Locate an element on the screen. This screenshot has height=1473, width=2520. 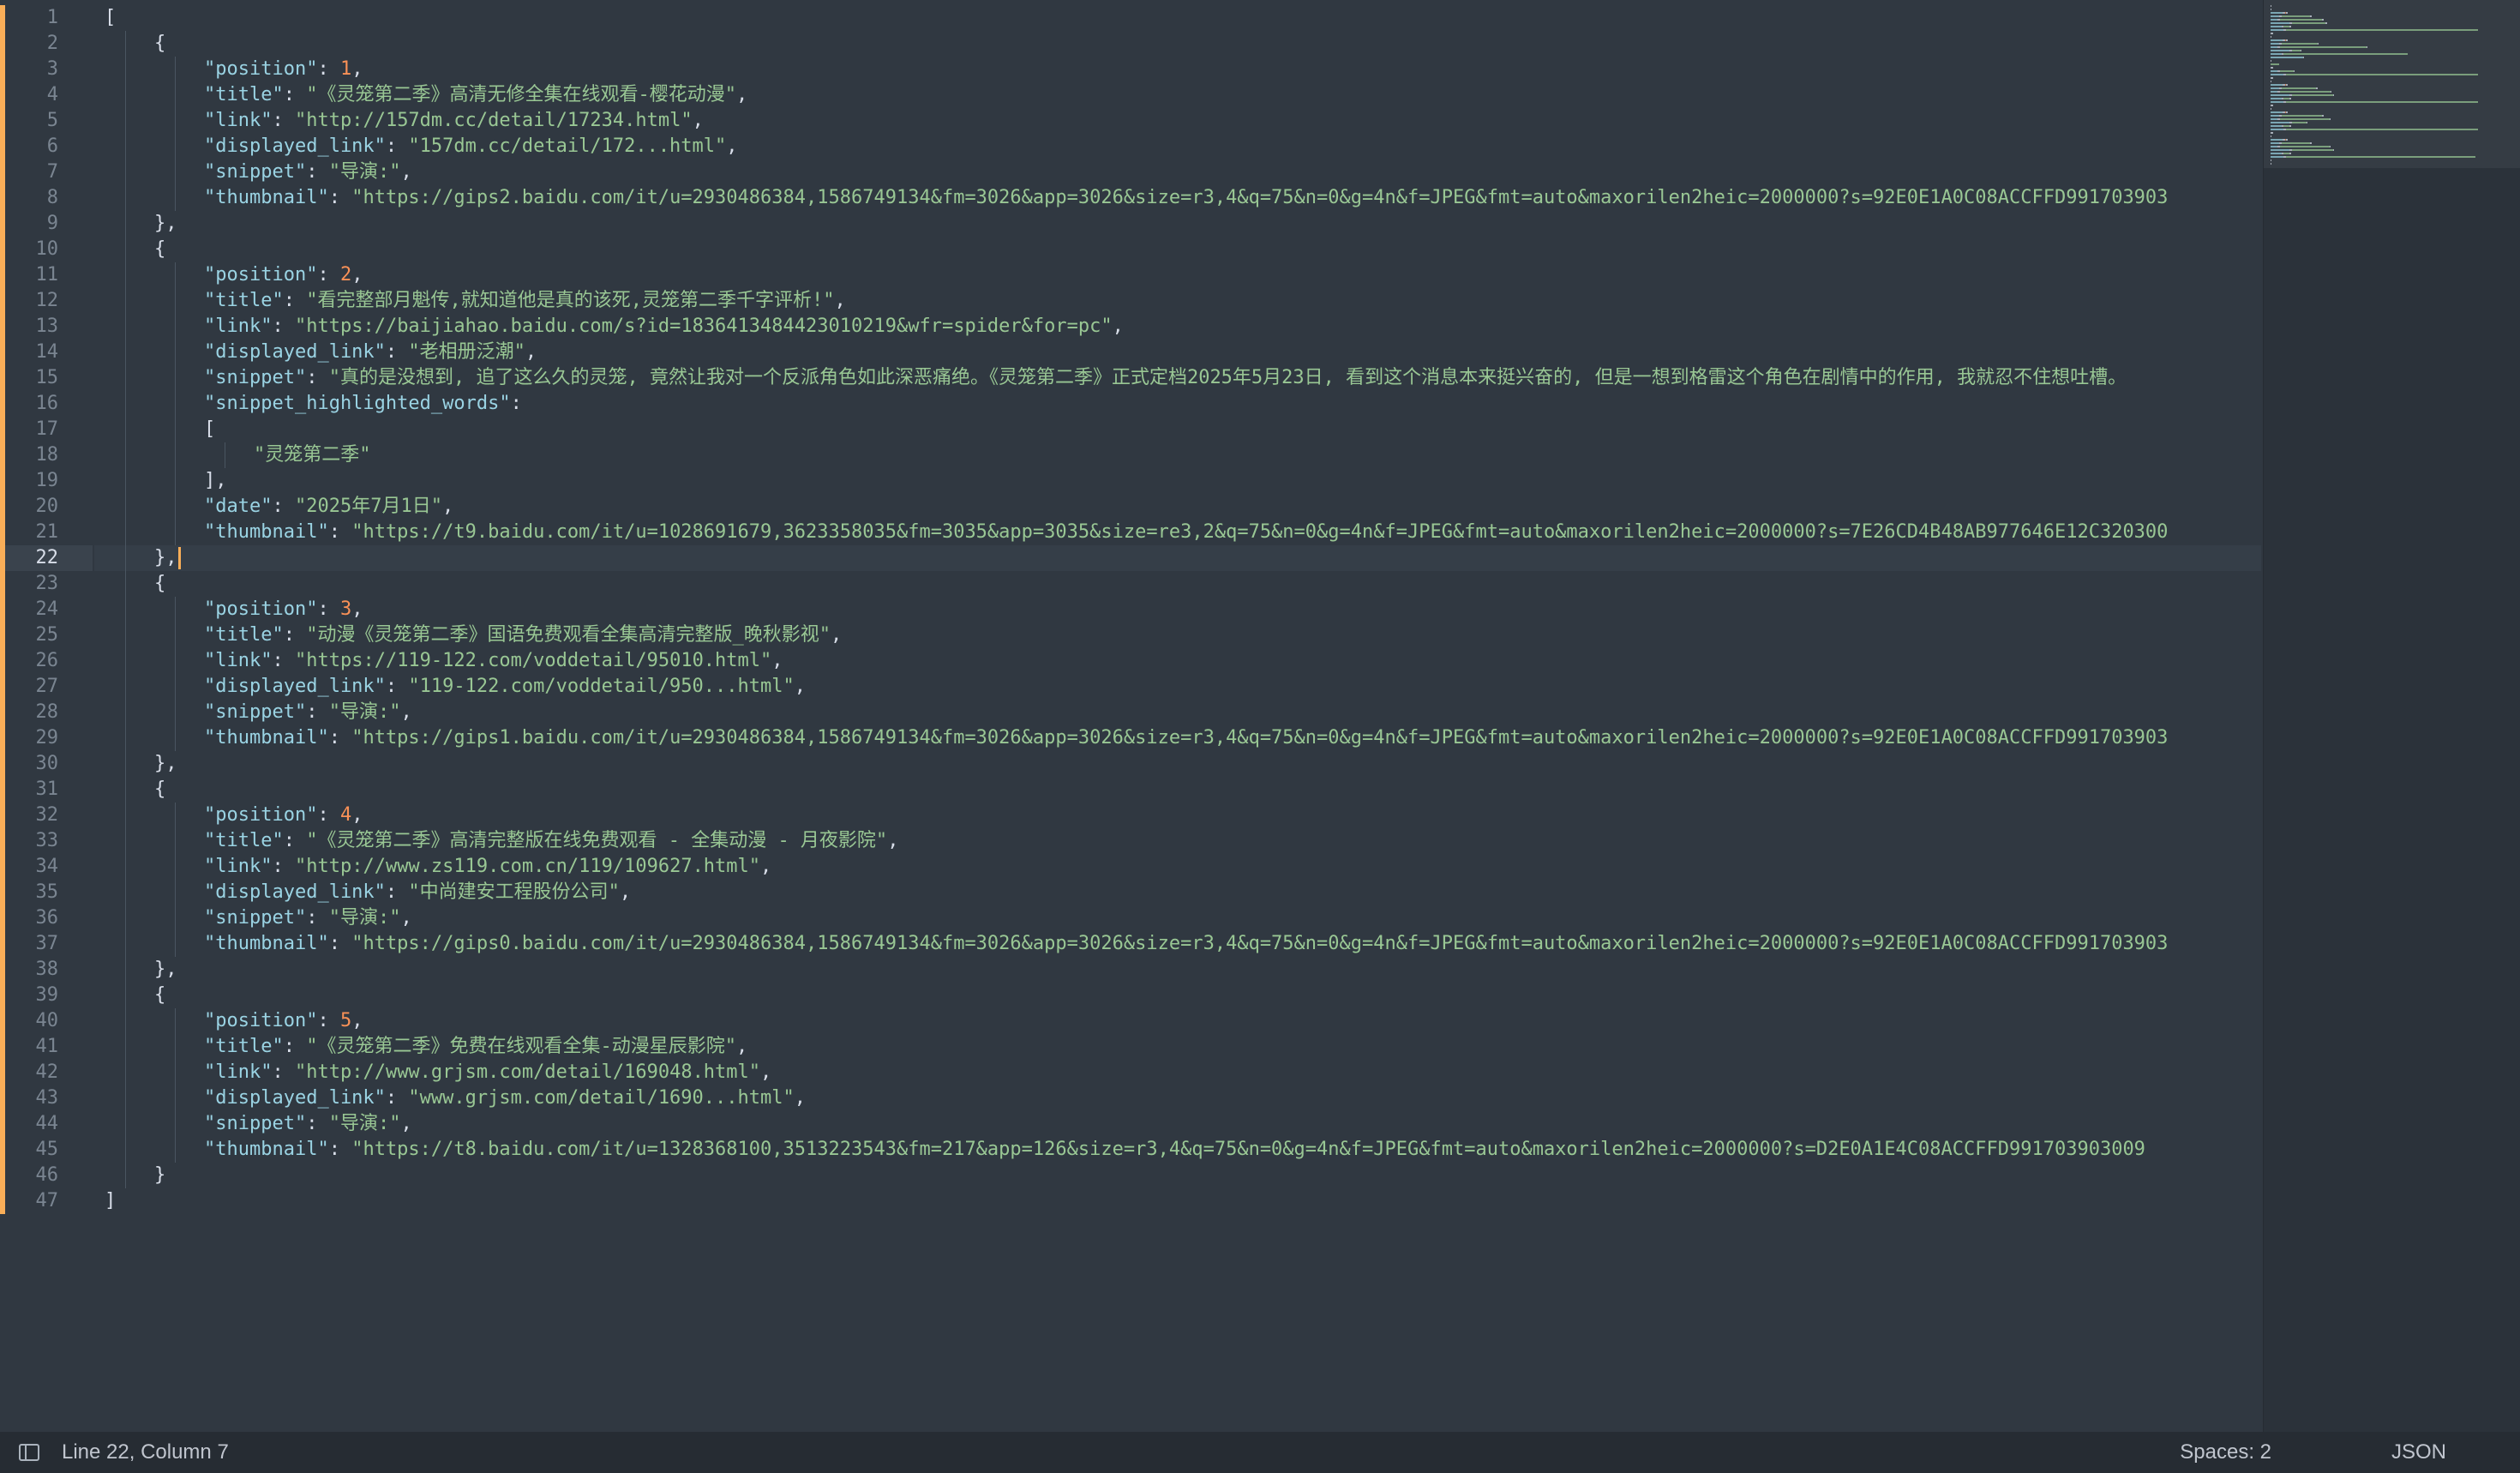
line-number: 37 is located at coordinates (46, 944).